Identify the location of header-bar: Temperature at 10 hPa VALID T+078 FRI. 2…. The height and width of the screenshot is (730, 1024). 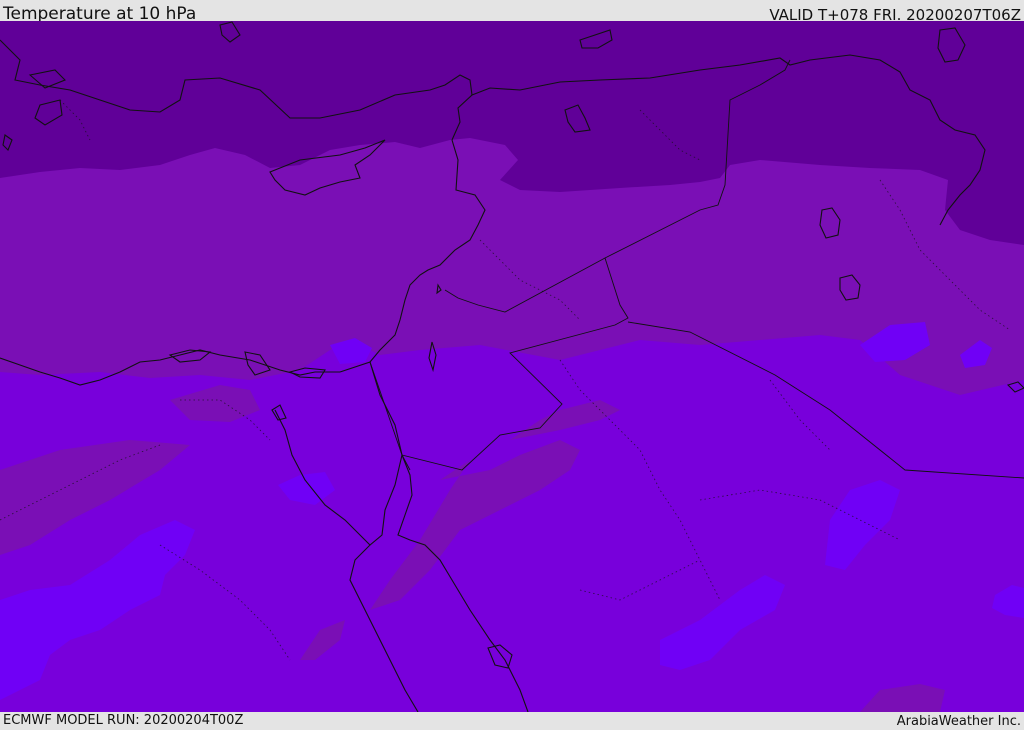
(512, 12).